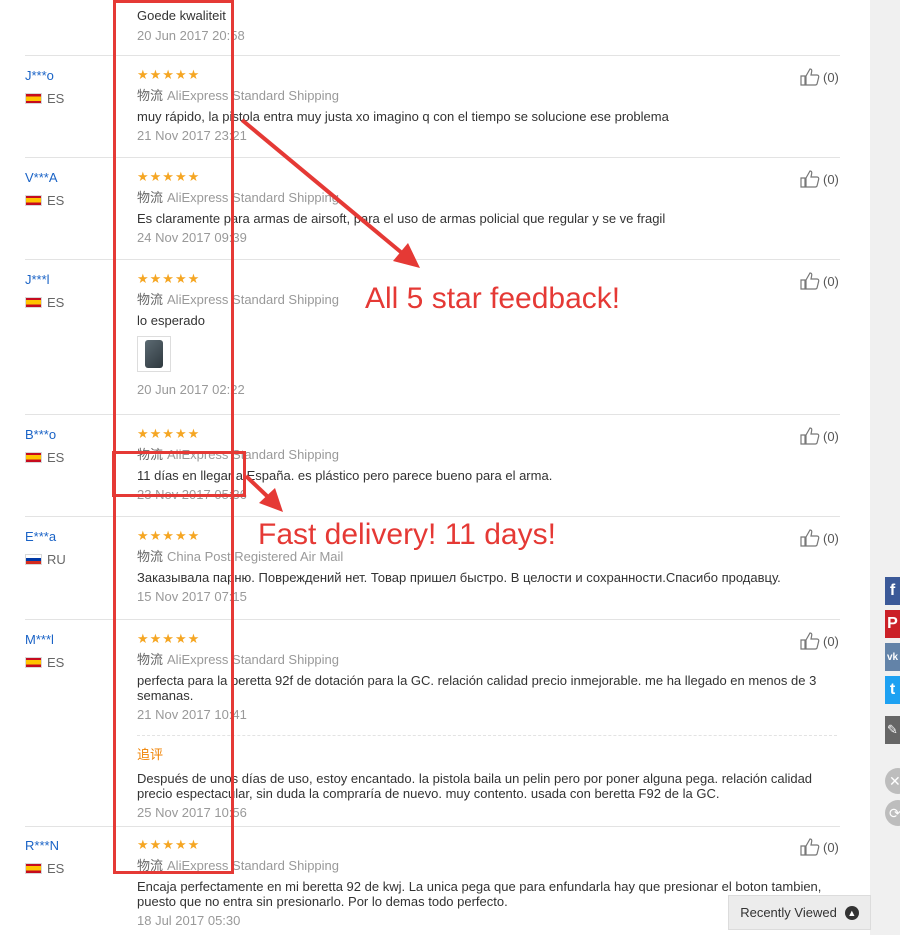 This screenshot has width=900, height=935. I want to click on vk-icon: vk, so click(892, 657).